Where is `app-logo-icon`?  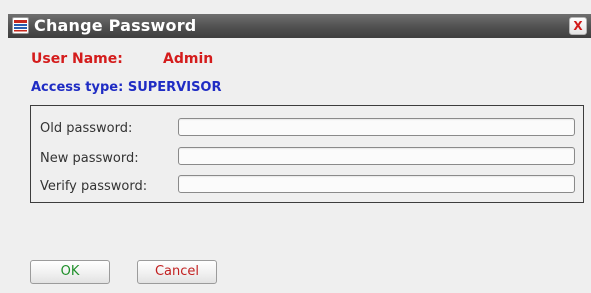 app-logo-icon is located at coordinates (20, 25).